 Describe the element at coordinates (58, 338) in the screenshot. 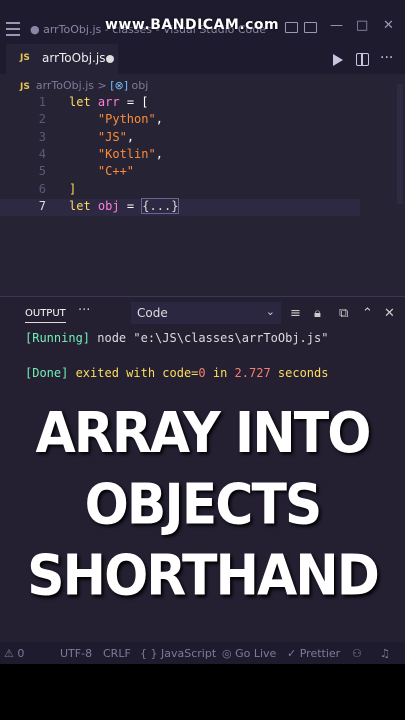

I see `running-tag: [Running]` at that location.